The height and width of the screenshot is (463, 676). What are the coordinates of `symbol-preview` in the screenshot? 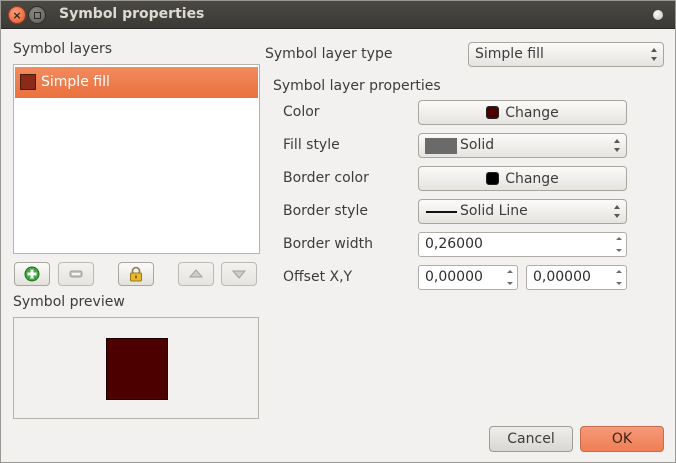 It's located at (136, 368).